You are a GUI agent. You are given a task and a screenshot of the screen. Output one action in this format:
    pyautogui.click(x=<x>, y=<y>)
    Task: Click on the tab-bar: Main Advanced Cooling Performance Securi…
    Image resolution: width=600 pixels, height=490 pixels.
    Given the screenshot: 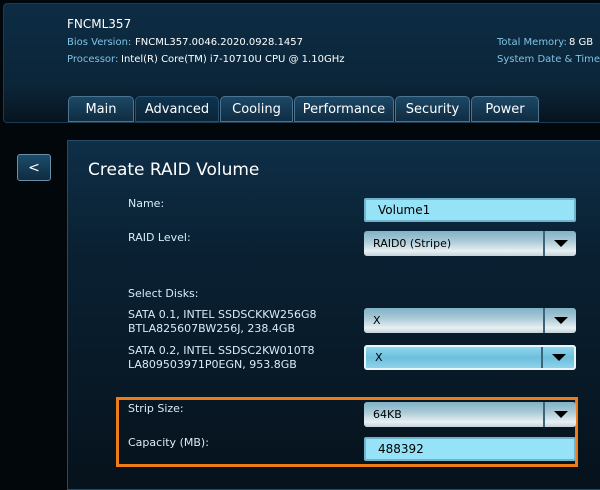 What is the action you would take?
    pyautogui.click(x=304, y=109)
    